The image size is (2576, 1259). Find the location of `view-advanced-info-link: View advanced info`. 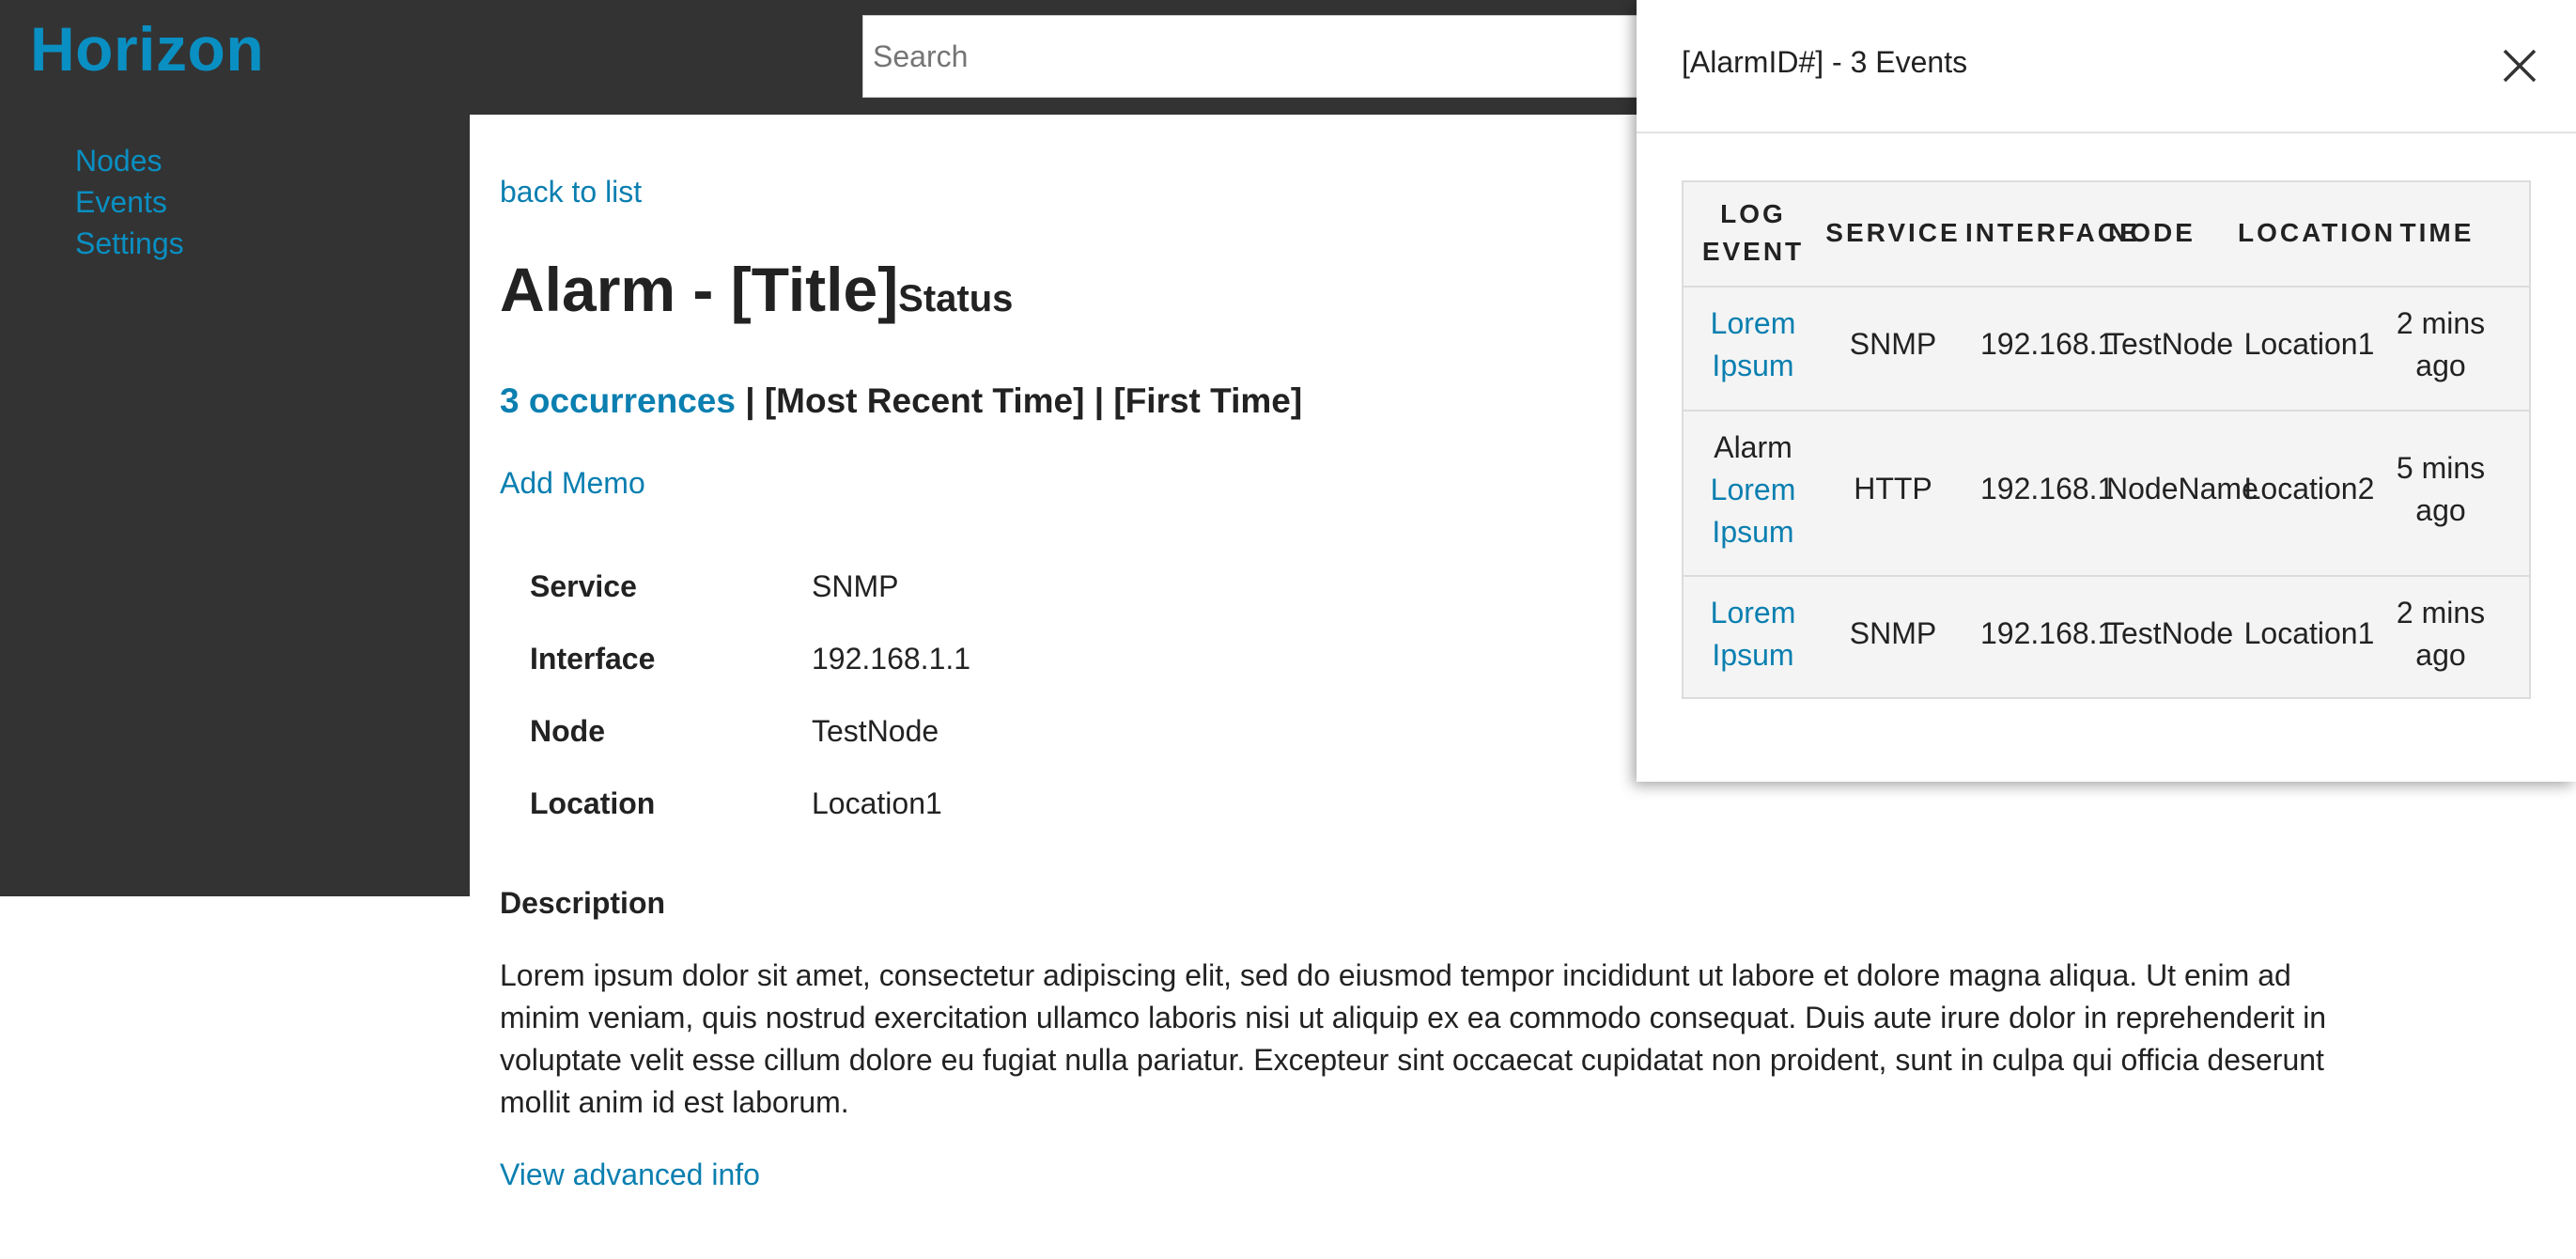

view-advanced-info-link: View advanced info is located at coordinates (630, 1175).